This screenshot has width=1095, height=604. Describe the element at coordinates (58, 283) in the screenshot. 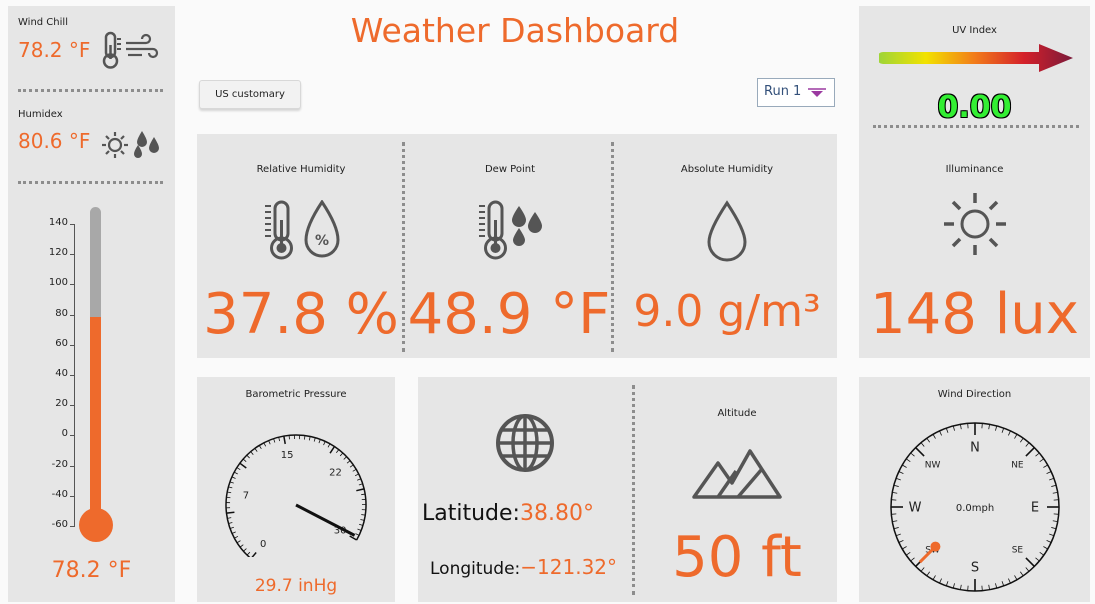

I see `thermometer-tick-label: 100` at that location.